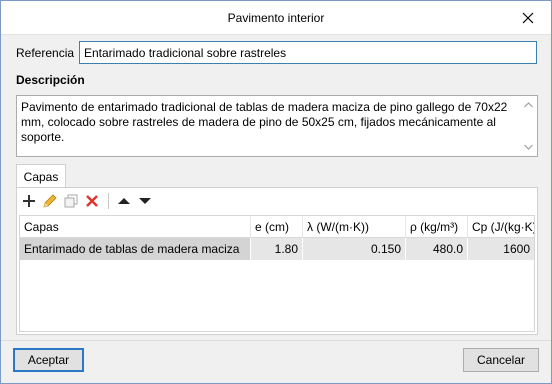 The image size is (552, 384). What do you see at coordinates (528, 126) in the screenshot?
I see `description-scrollbar` at bounding box center [528, 126].